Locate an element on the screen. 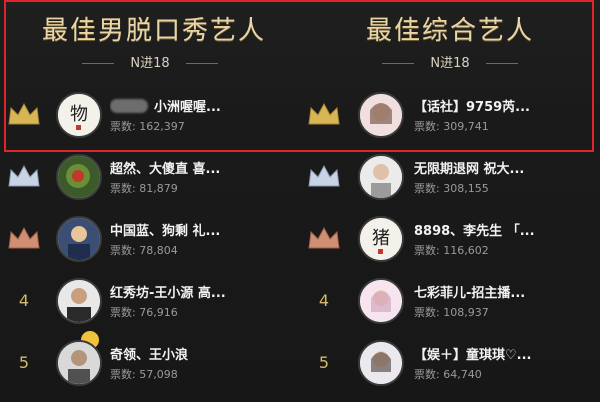  blurred-prefix is located at coordinates (129, 106).